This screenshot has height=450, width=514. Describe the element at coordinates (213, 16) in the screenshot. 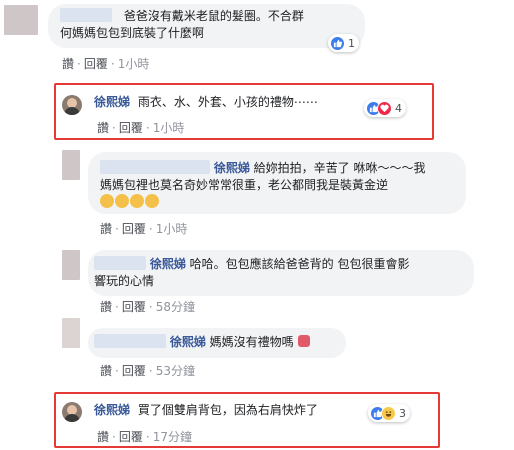

I see `comment-text: 爸爸沒有戴米老鼠的髮圈。不合群` at that location.